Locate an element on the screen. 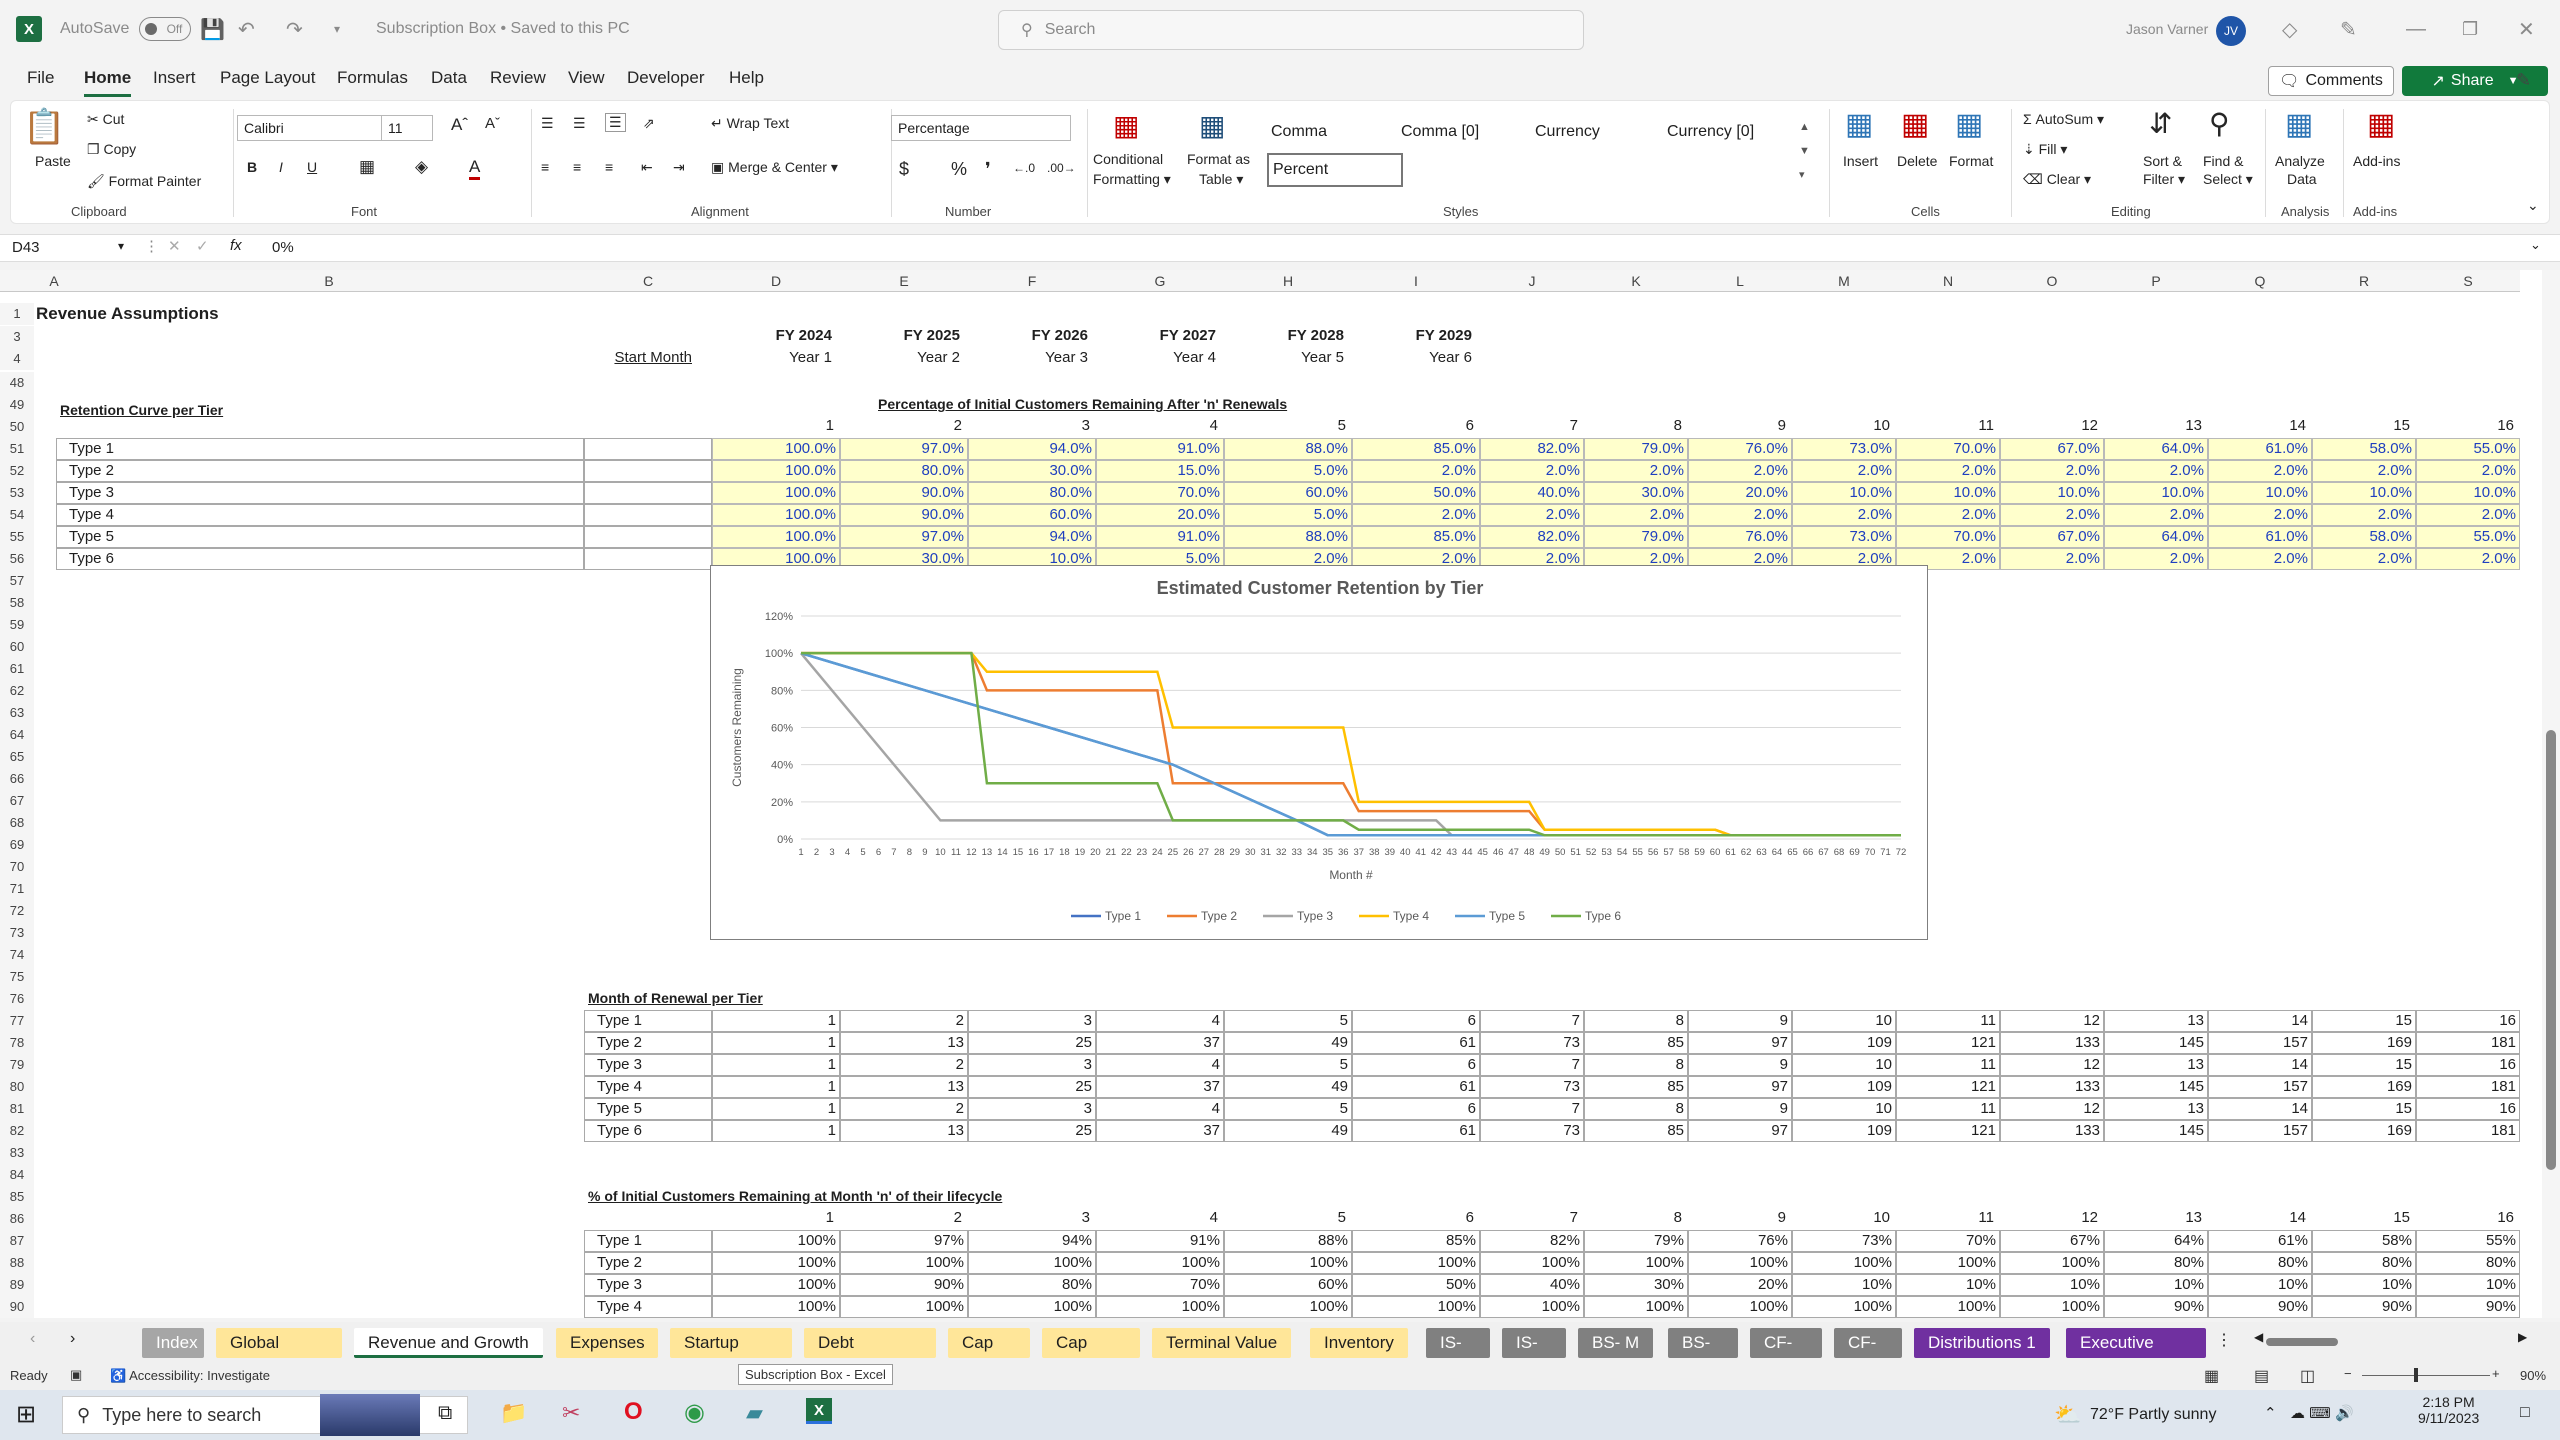 This screenshot has width=2560, height=1440. orientation-icon: ⇗ is located at coordinates (649, 123).